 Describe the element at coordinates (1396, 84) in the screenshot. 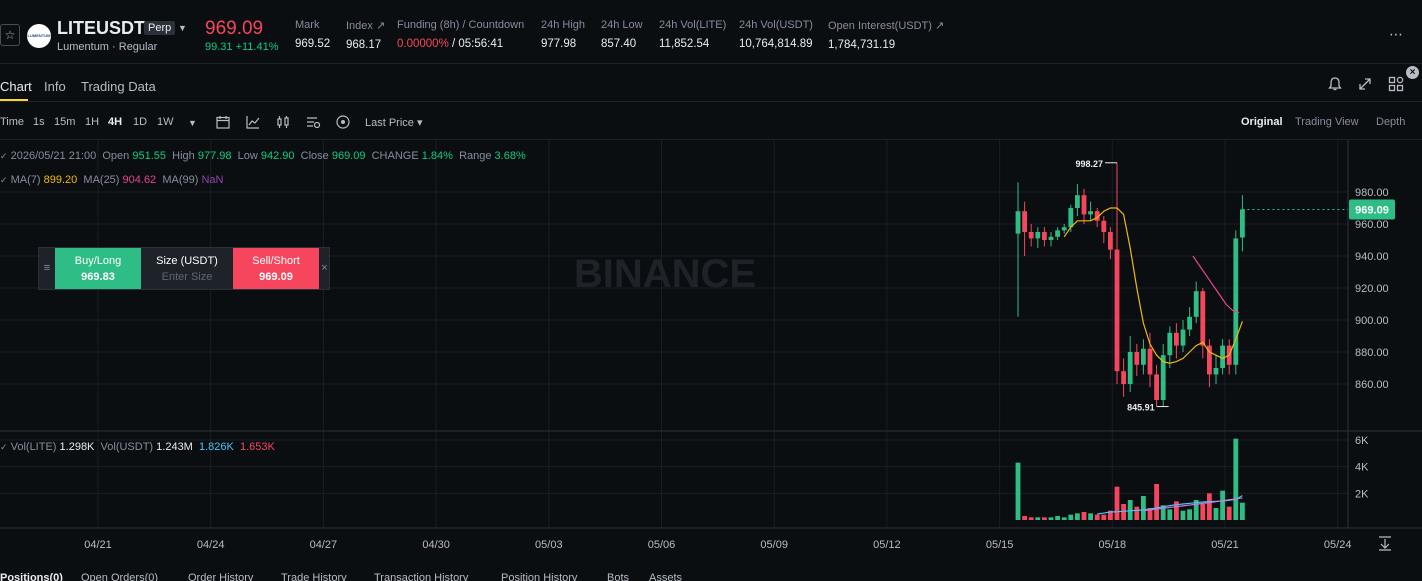

I see `layout-grid-icon` at that location.